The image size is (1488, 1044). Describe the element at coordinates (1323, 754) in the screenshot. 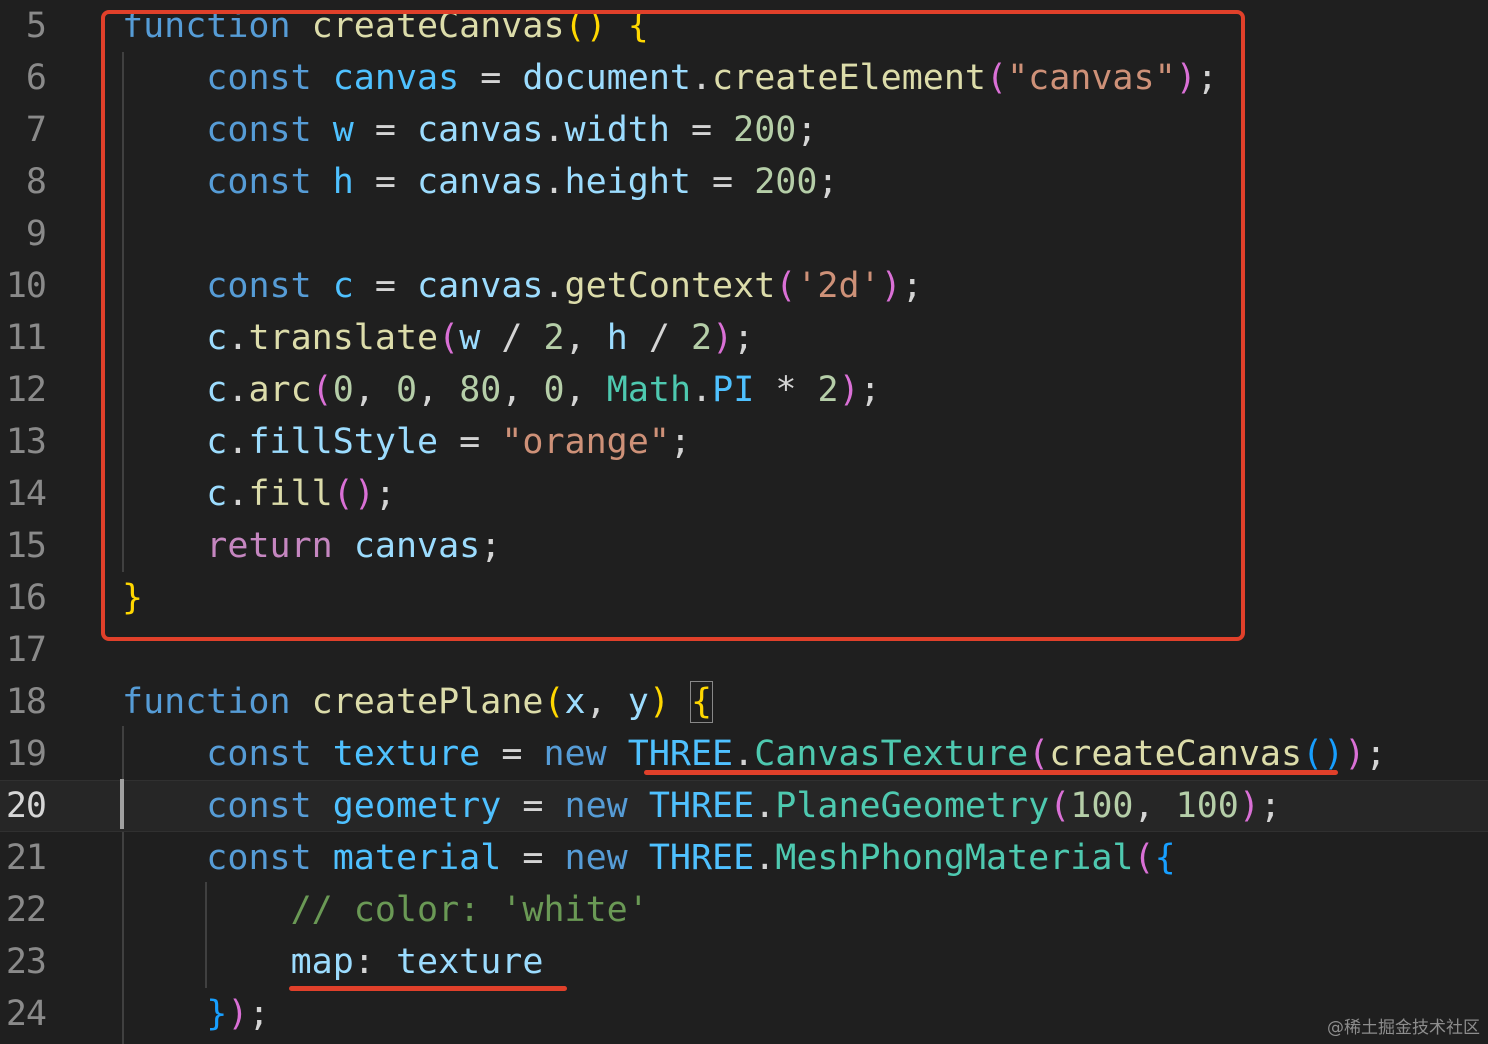

I see `code-token: ()` at that location.